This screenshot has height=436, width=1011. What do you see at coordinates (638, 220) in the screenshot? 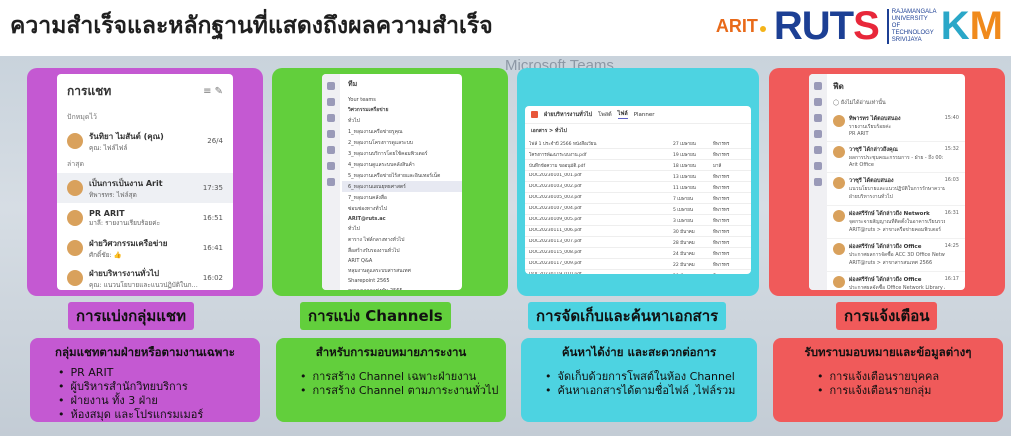
I see `file-row: DOC20230109_005.pdf 3 เมษายน ทิพารทร` at bounding box center [638, 220].